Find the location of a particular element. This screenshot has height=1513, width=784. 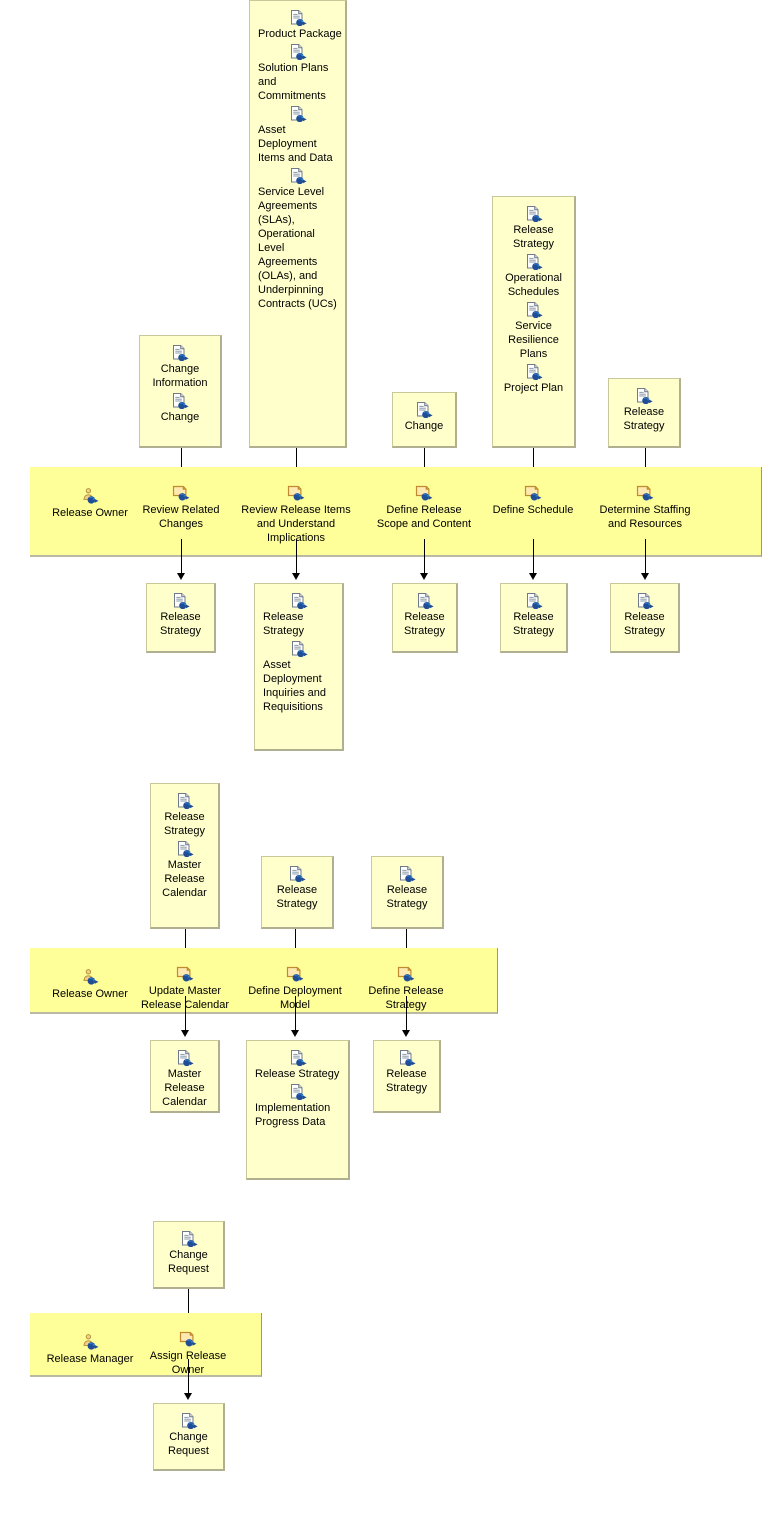

task-node: Determine Staffing and Resources is located at coordinates (645, 506).